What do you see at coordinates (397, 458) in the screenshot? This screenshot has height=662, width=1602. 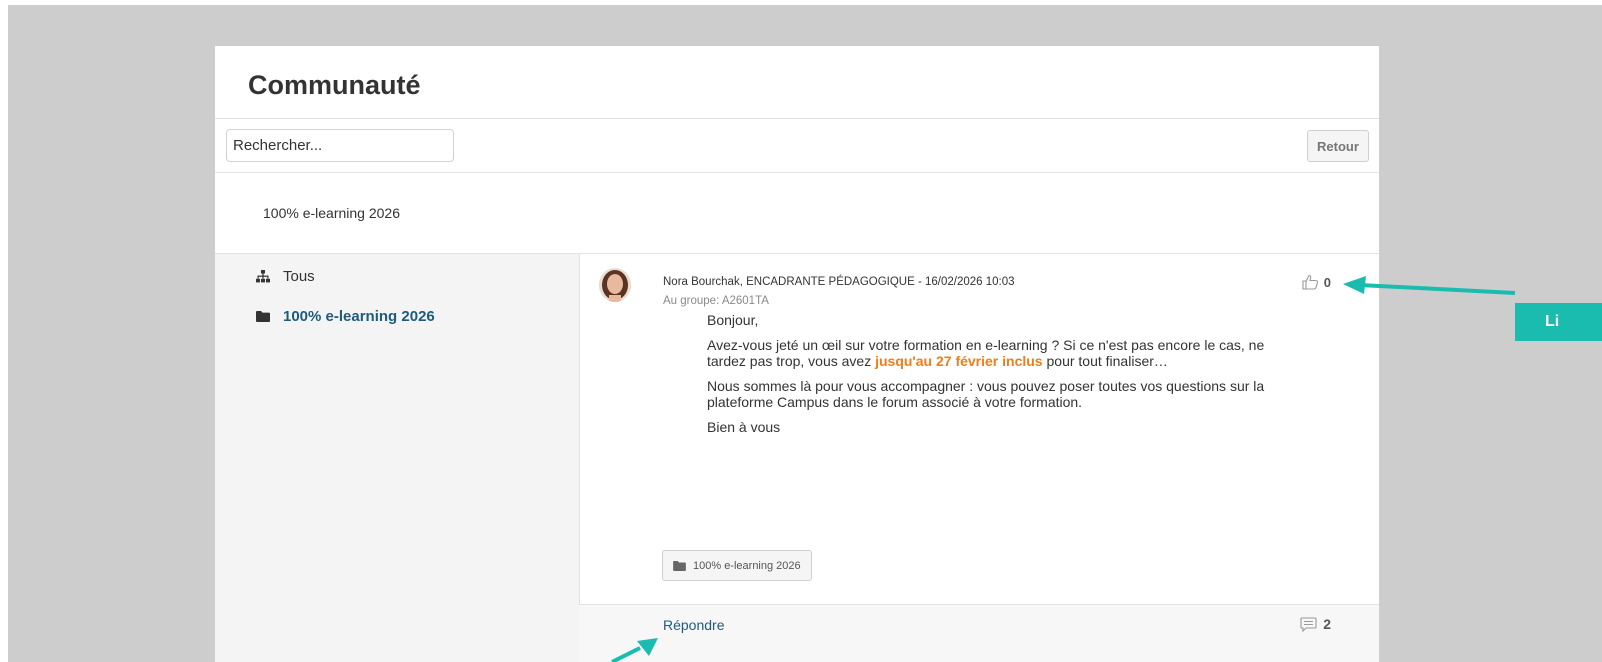 I see `category-sidebar: Tous 100% e-learning 2026` at bounding box center [397, 458].